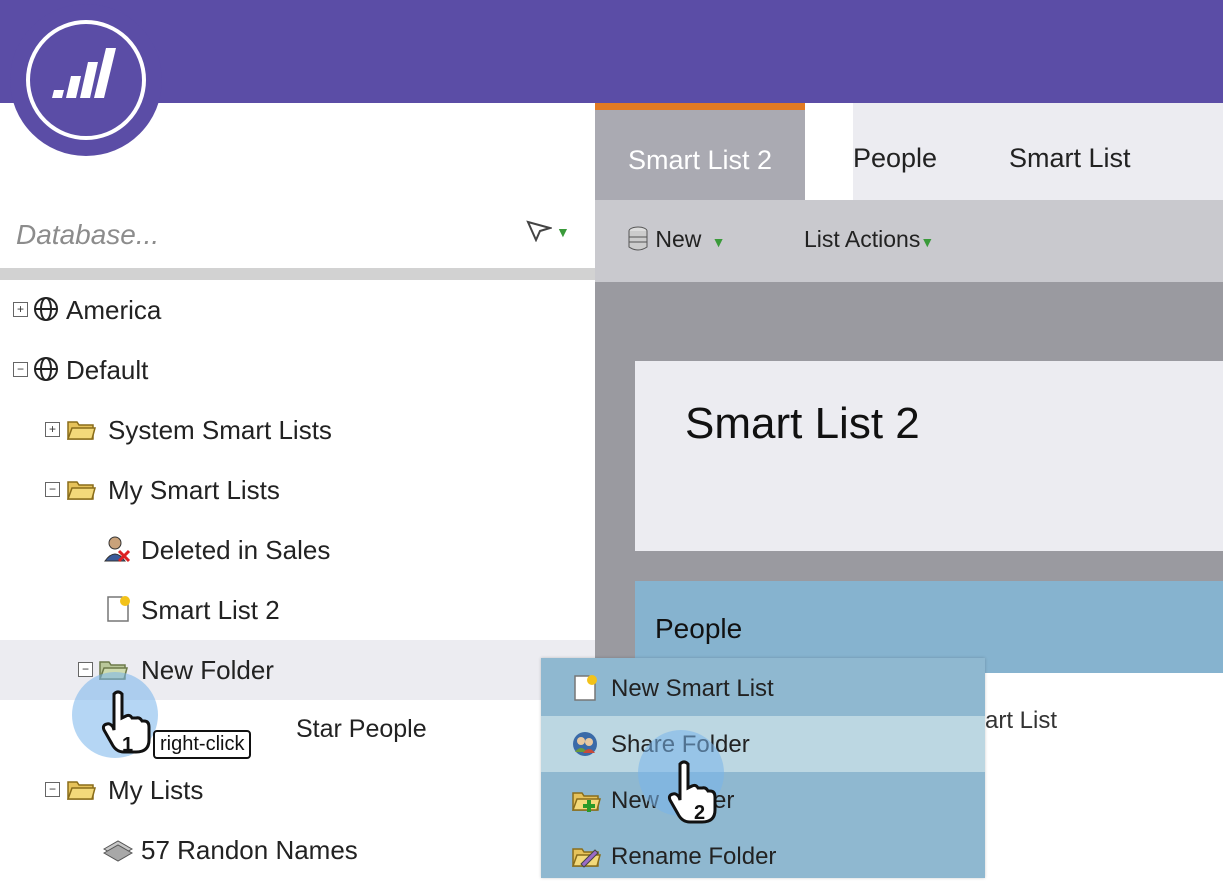  I want to click on database-search-row: ▼, so click(297, 234).